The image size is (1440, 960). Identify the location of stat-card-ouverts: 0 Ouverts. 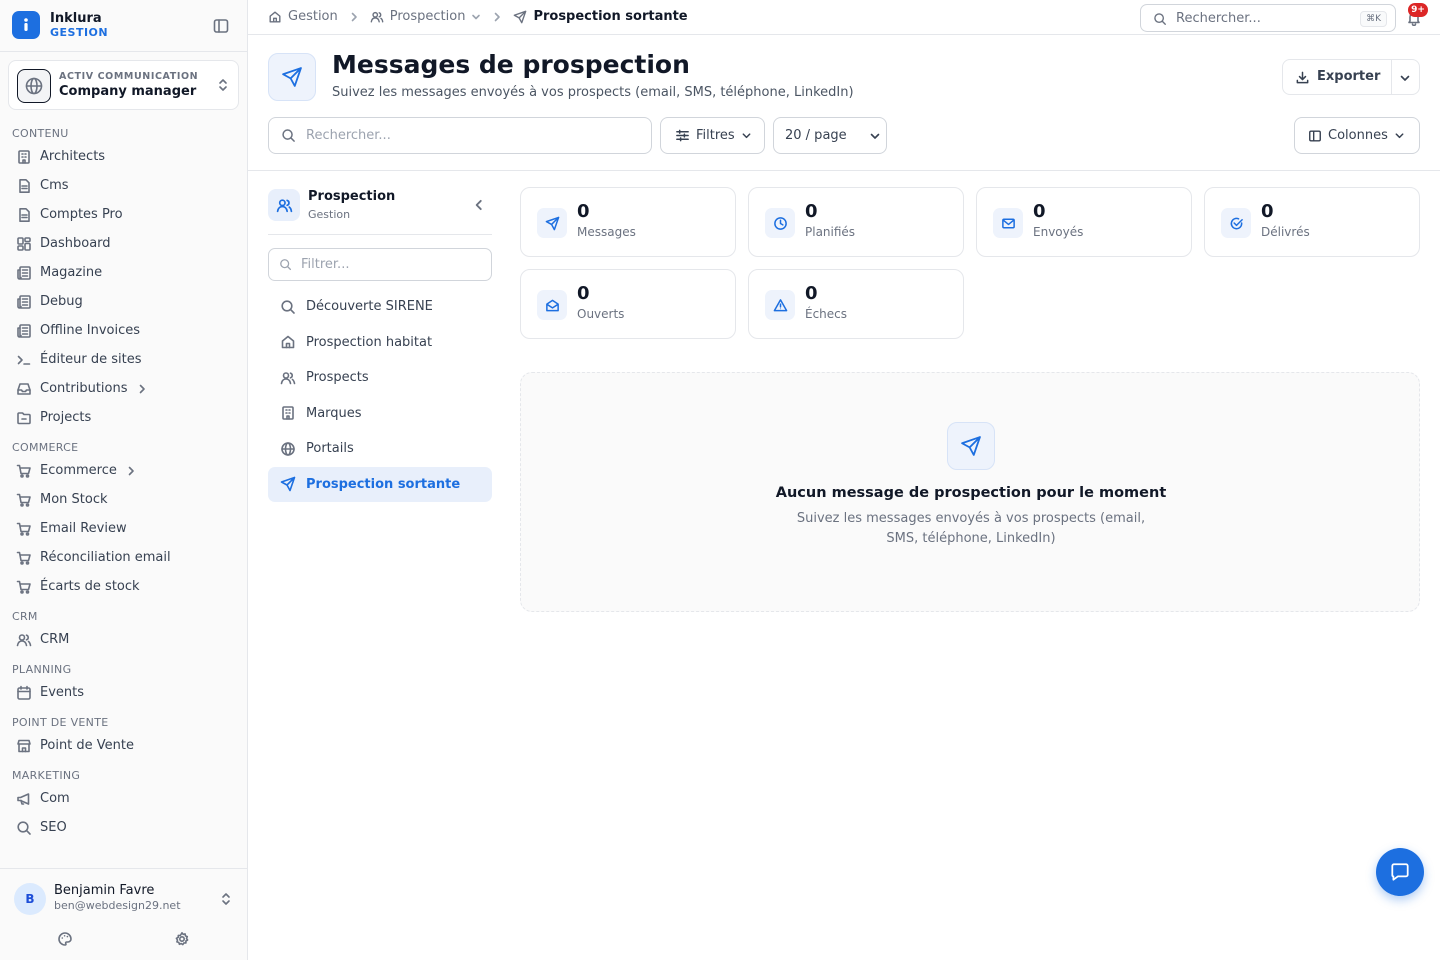
(628, 304).